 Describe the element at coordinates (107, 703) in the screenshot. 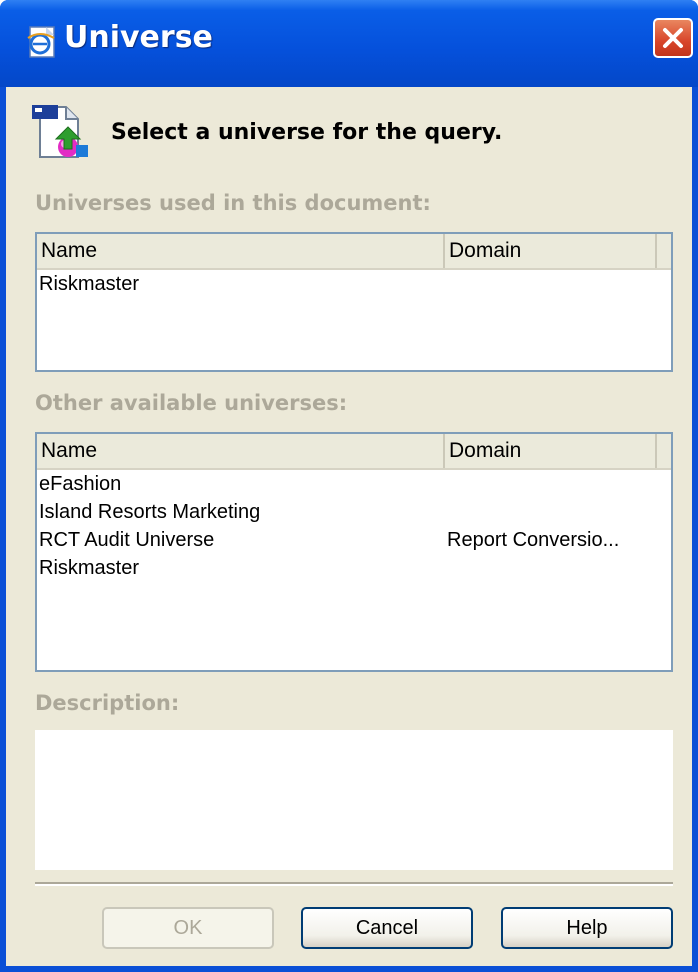

I see `description-label: Description:` at that location.